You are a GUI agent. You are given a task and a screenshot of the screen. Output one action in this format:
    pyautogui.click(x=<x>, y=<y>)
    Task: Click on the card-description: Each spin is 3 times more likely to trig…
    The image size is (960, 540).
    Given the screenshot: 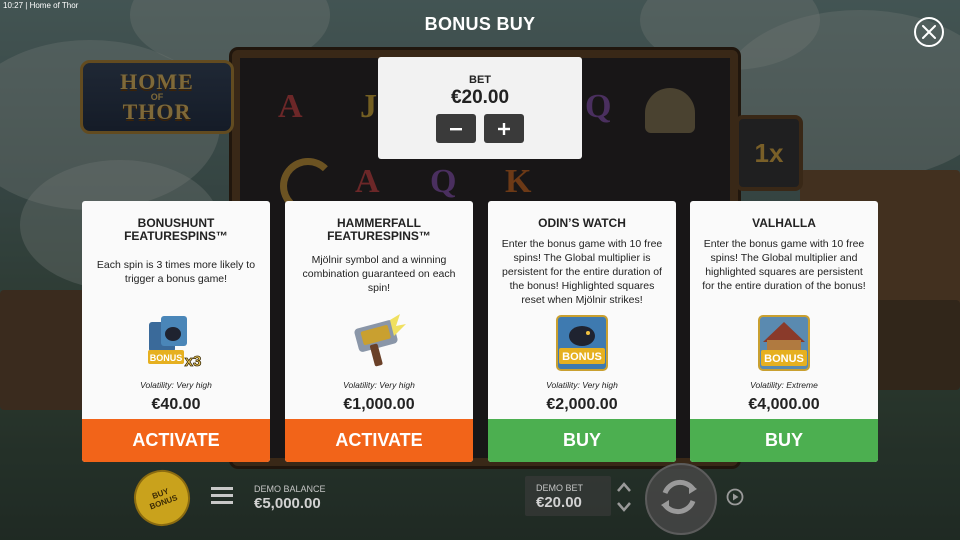 What is the action you would take?
    pyautogui.click(x=176, y=272)
    